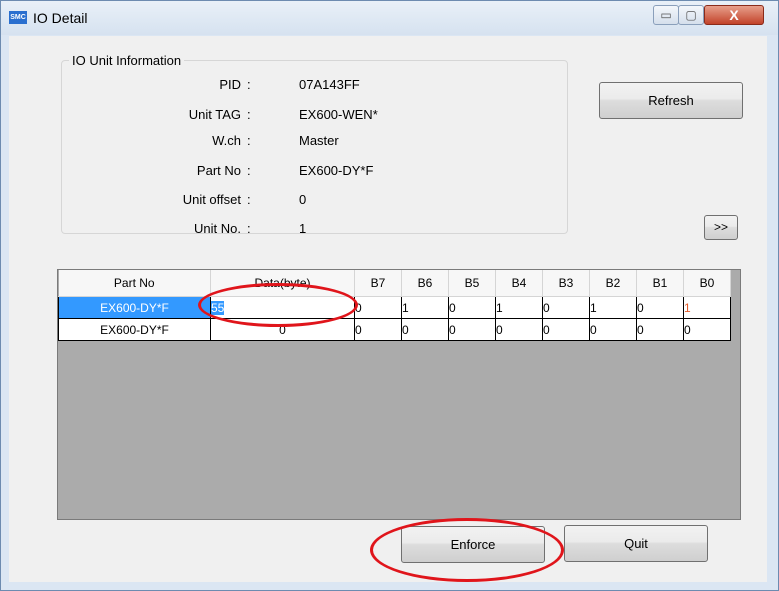  What do you see at coordinates (707, 329) in the screenshot?
I see `bit-cell-b0: 0` at bounding box center [707, 329].